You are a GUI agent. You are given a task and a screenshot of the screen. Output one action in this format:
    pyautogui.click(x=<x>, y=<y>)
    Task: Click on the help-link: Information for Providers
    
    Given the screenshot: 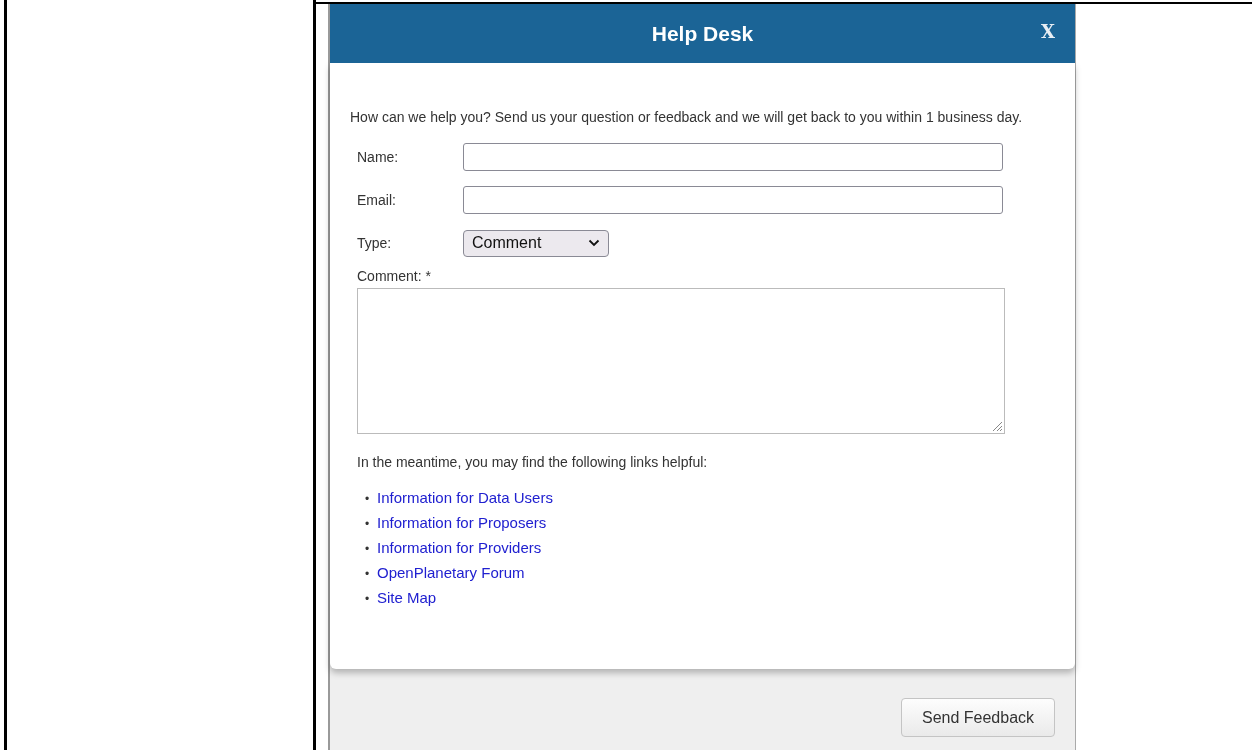 What is the action you would take?
    pyautogui.click(x=459, y=547)
    